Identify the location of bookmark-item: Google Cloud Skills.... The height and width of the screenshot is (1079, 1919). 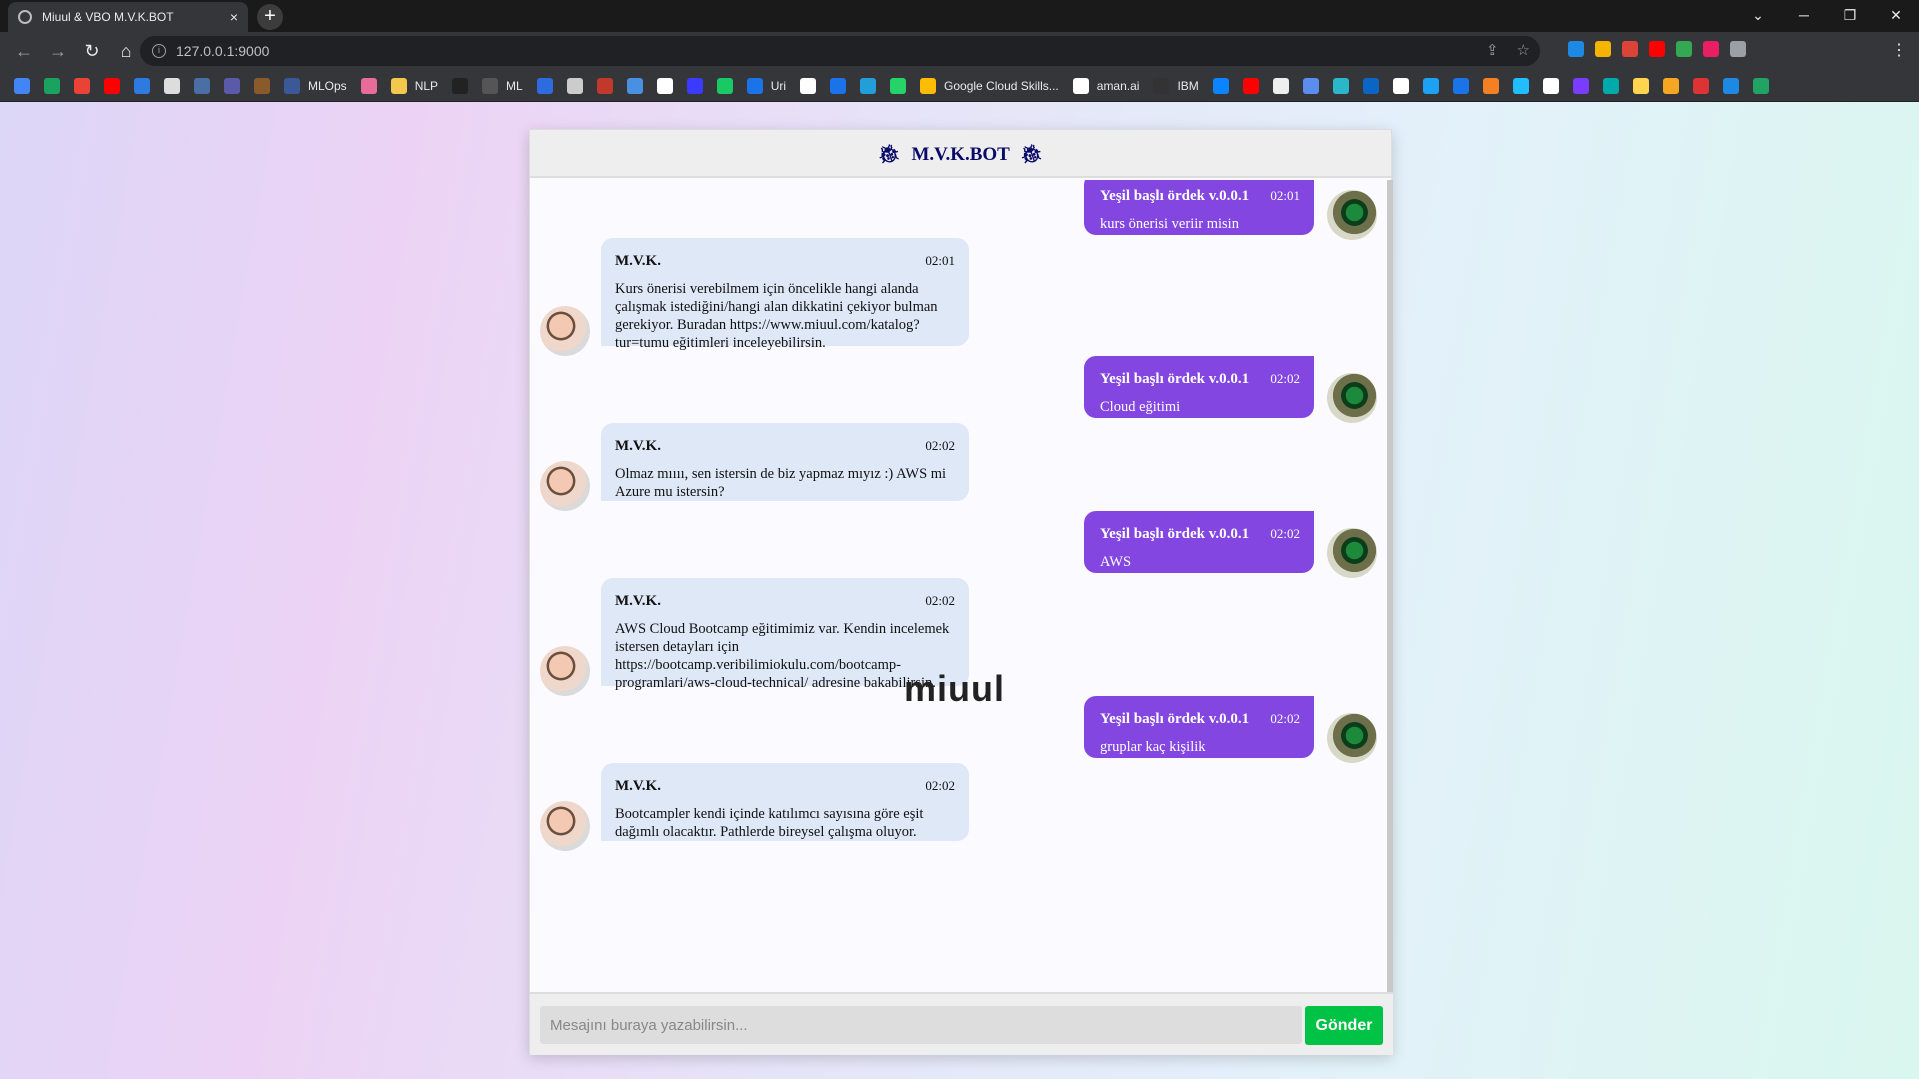
(989, 85).